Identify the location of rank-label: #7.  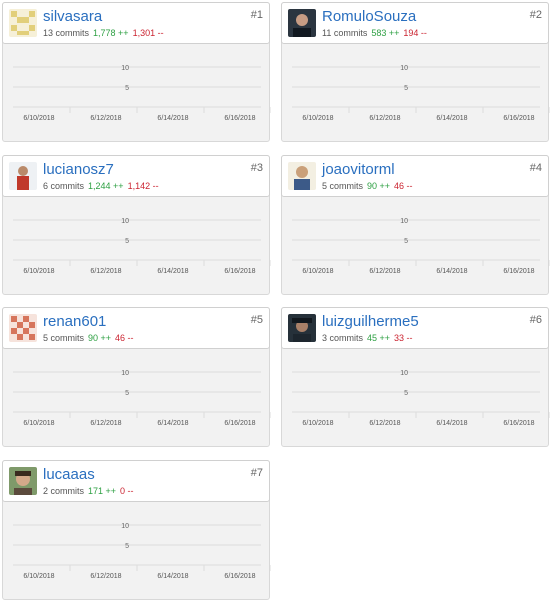
(256, 473).